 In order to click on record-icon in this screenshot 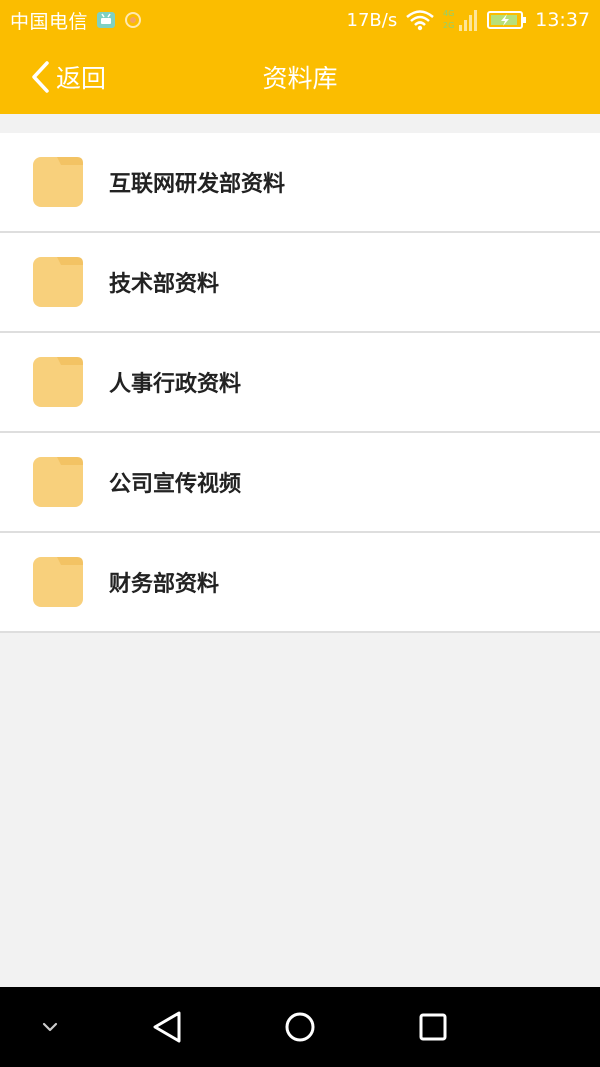, I will do `click(133, 20)`.